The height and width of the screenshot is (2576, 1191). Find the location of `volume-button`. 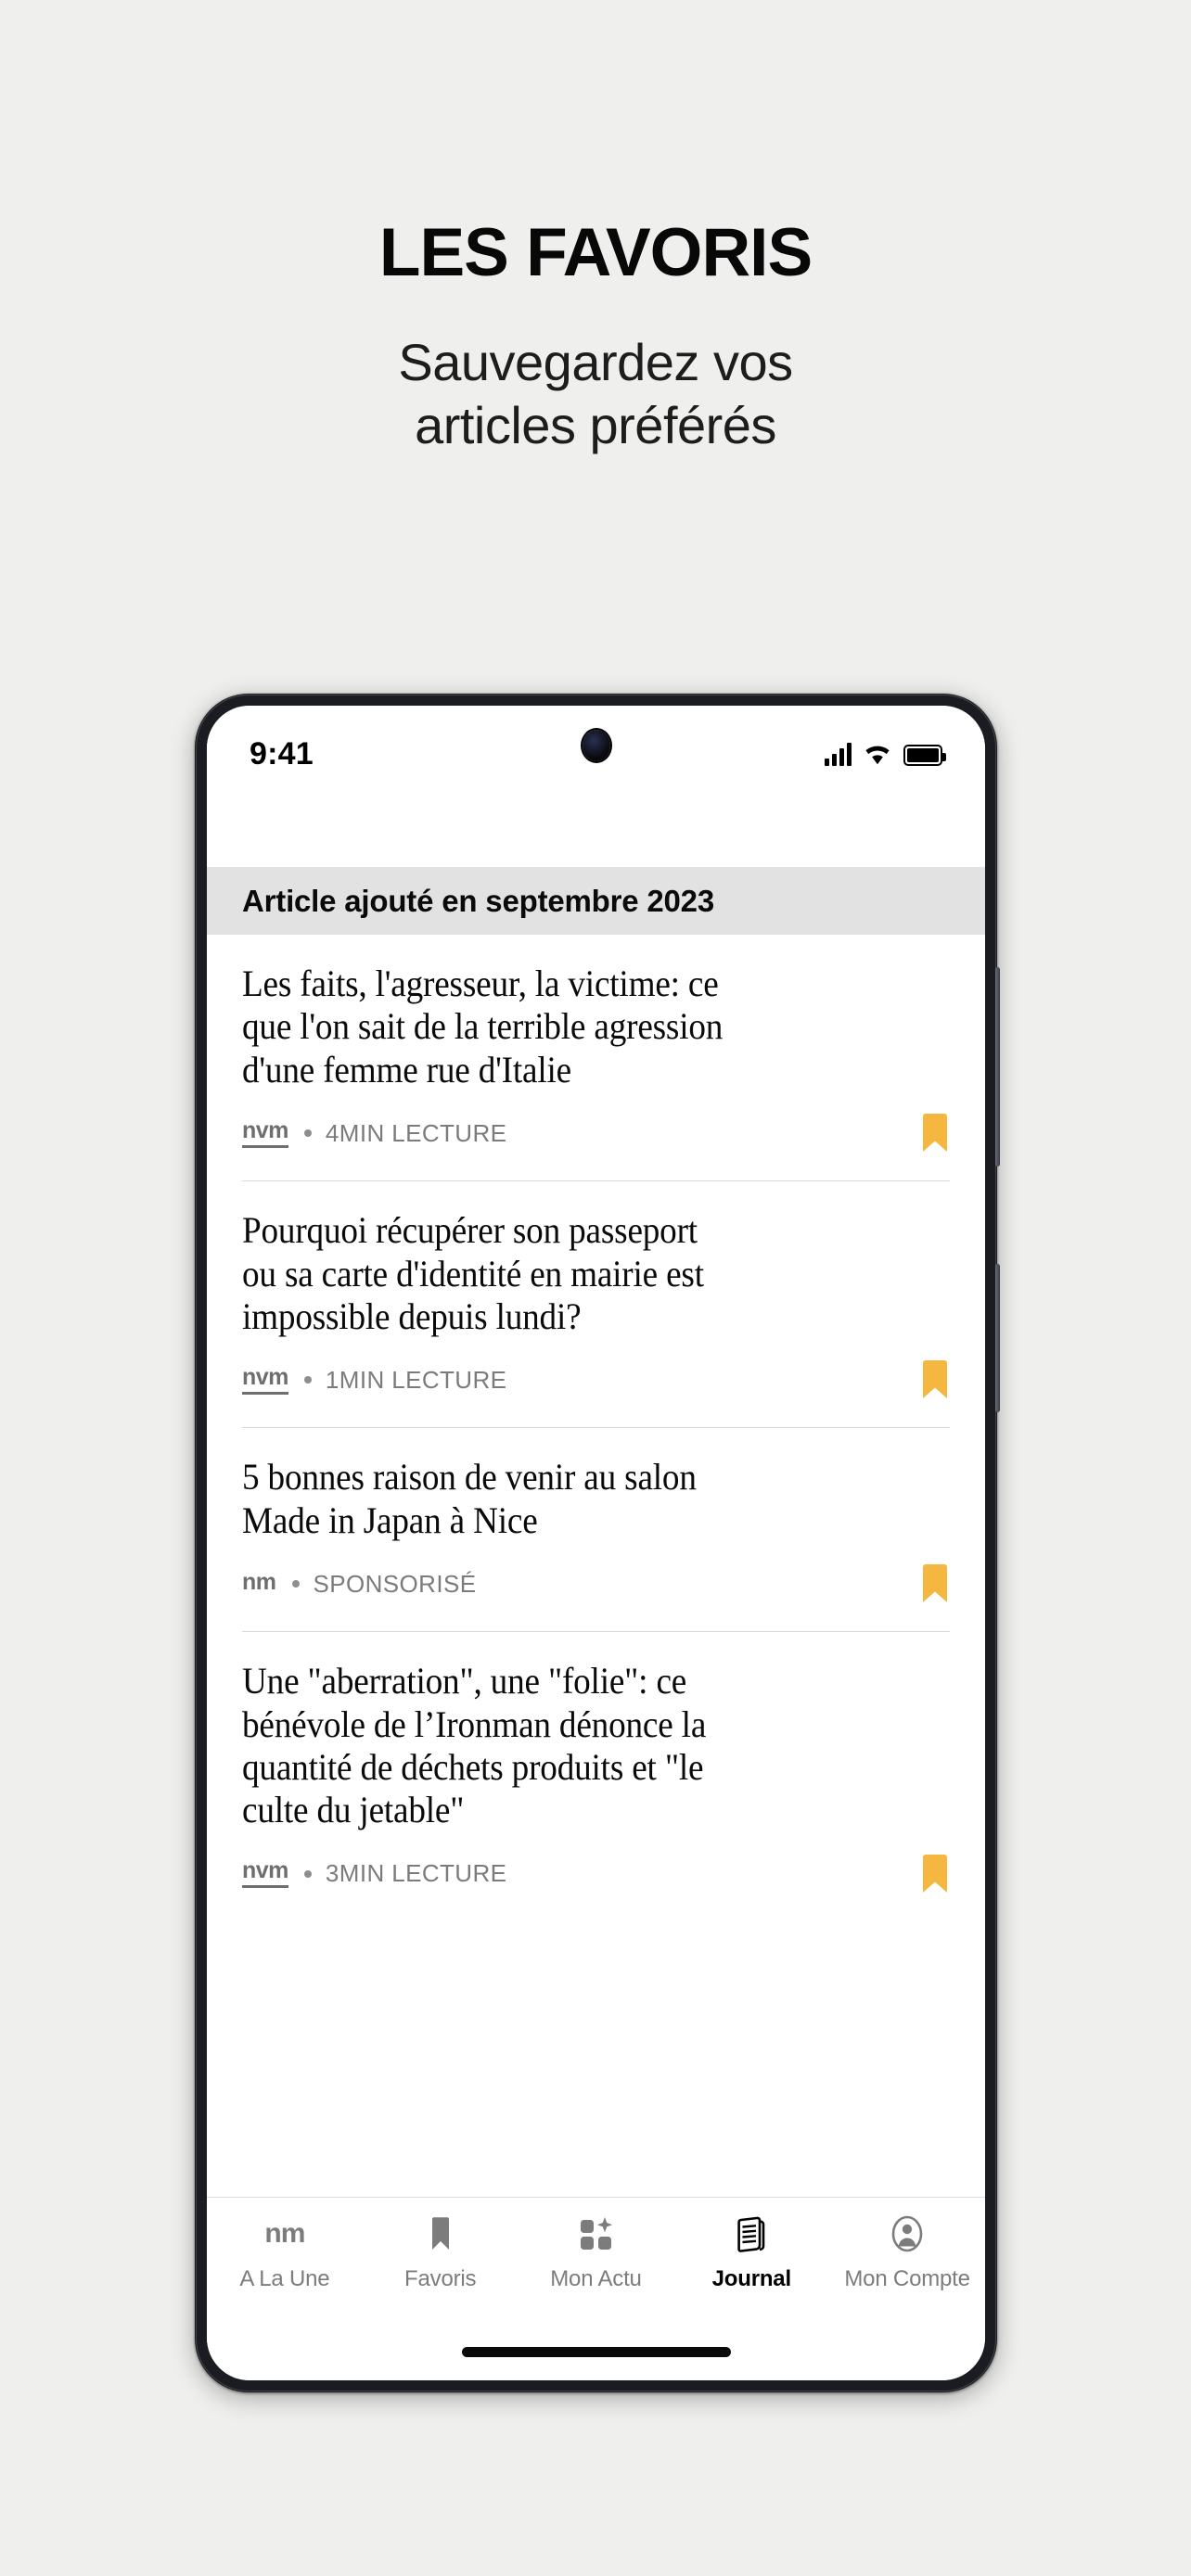

volume-button is located at coordinates (997, 1067).